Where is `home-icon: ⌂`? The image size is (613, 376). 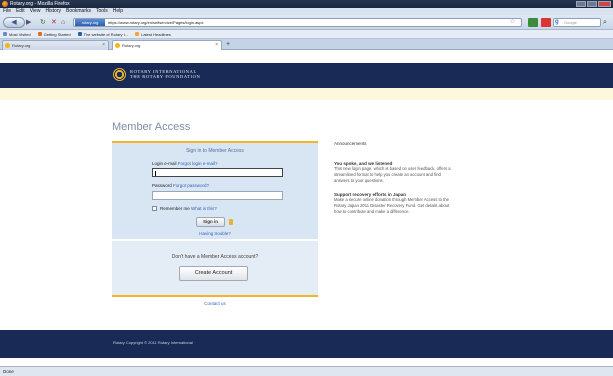
home-icon: ⌂ is located at coordinates (63, 22).